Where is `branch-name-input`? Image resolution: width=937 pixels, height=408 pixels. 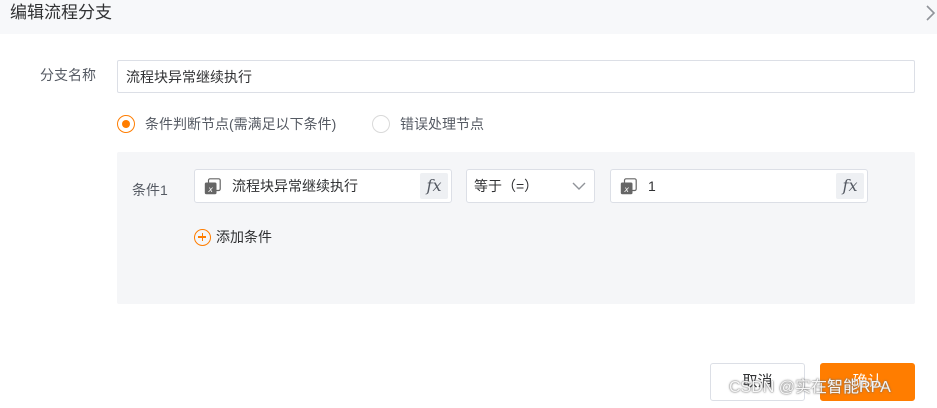
branch-name-input is located at coordinates (516, 76).